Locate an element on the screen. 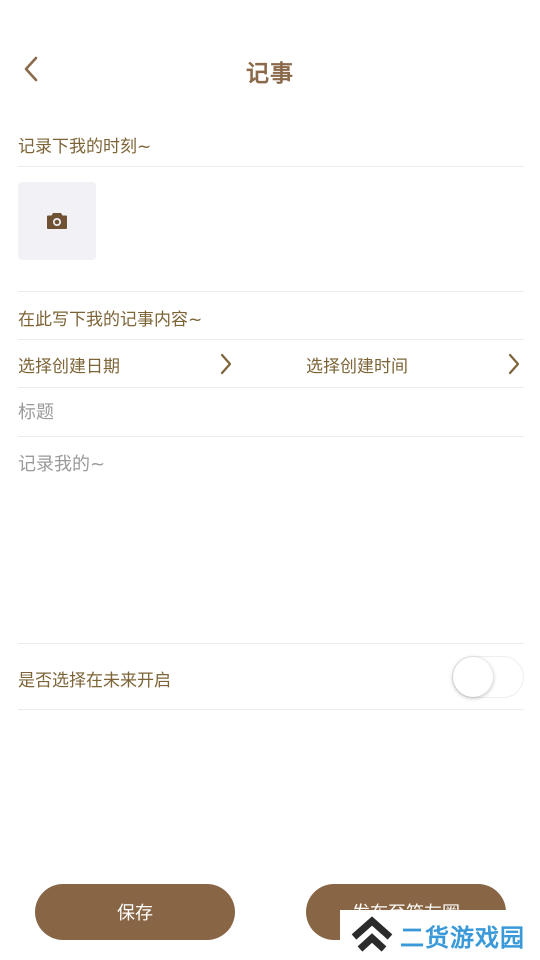  double-chevron-up-icon is located at coordinates (372, 934).